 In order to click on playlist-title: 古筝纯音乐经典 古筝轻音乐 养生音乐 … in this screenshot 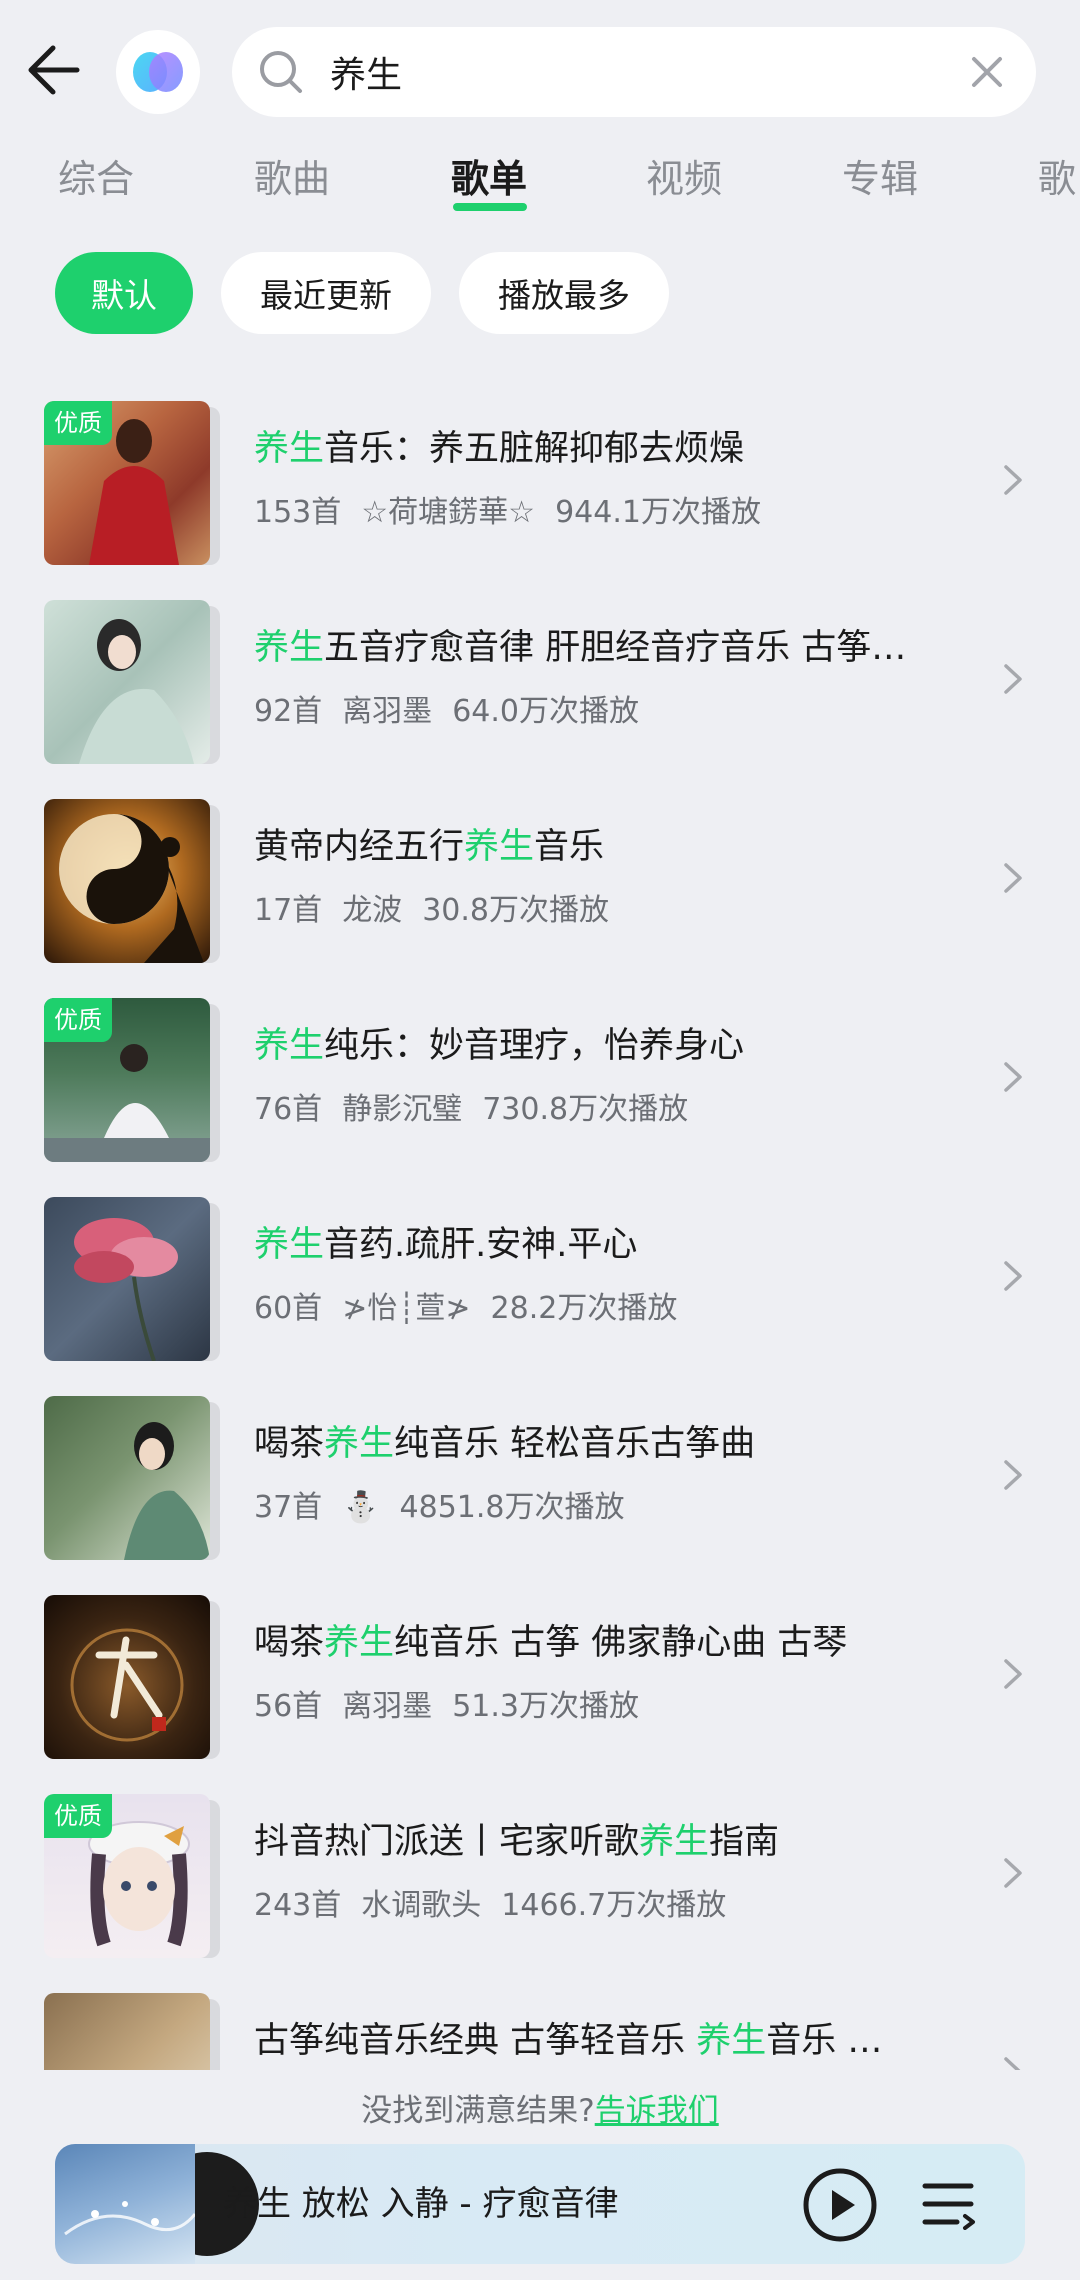, I will do `click(568, 2041)`.